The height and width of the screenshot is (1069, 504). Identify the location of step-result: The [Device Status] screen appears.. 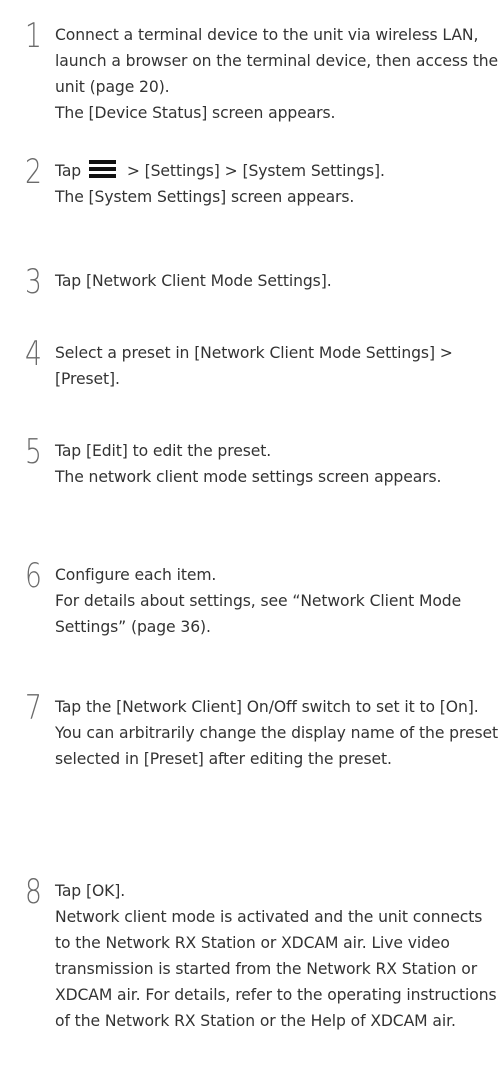
(195, 113).